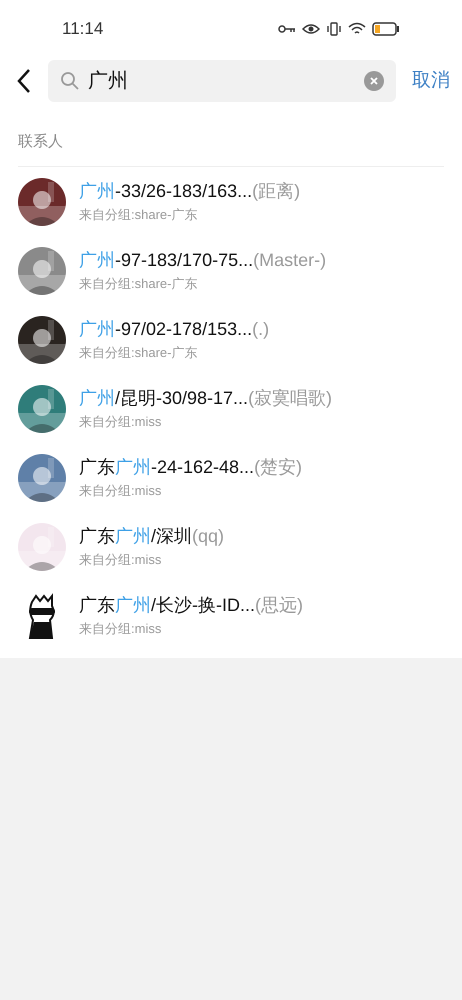 The width and height of the screenshot is (462, 1000). What do you see at coordinates (386, 29) in the screenshot?
I see `battery-icon` at bounding box center [386, 29].